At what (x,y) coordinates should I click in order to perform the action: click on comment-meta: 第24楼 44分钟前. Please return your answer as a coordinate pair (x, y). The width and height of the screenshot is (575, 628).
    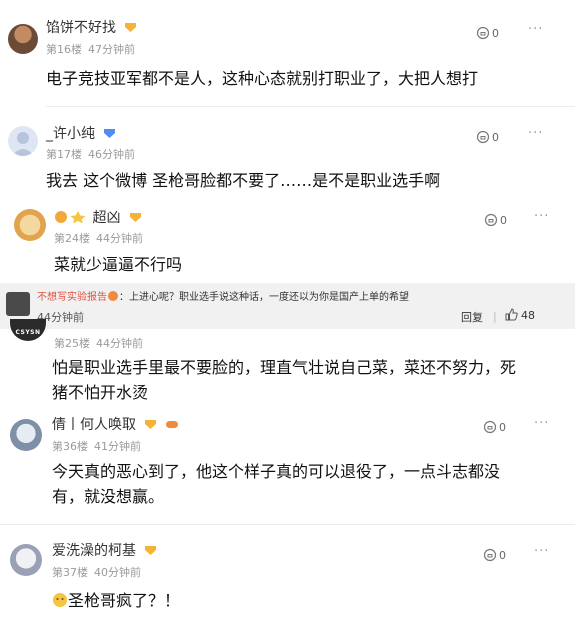
    Looking at the image, I should click on (98, 238).